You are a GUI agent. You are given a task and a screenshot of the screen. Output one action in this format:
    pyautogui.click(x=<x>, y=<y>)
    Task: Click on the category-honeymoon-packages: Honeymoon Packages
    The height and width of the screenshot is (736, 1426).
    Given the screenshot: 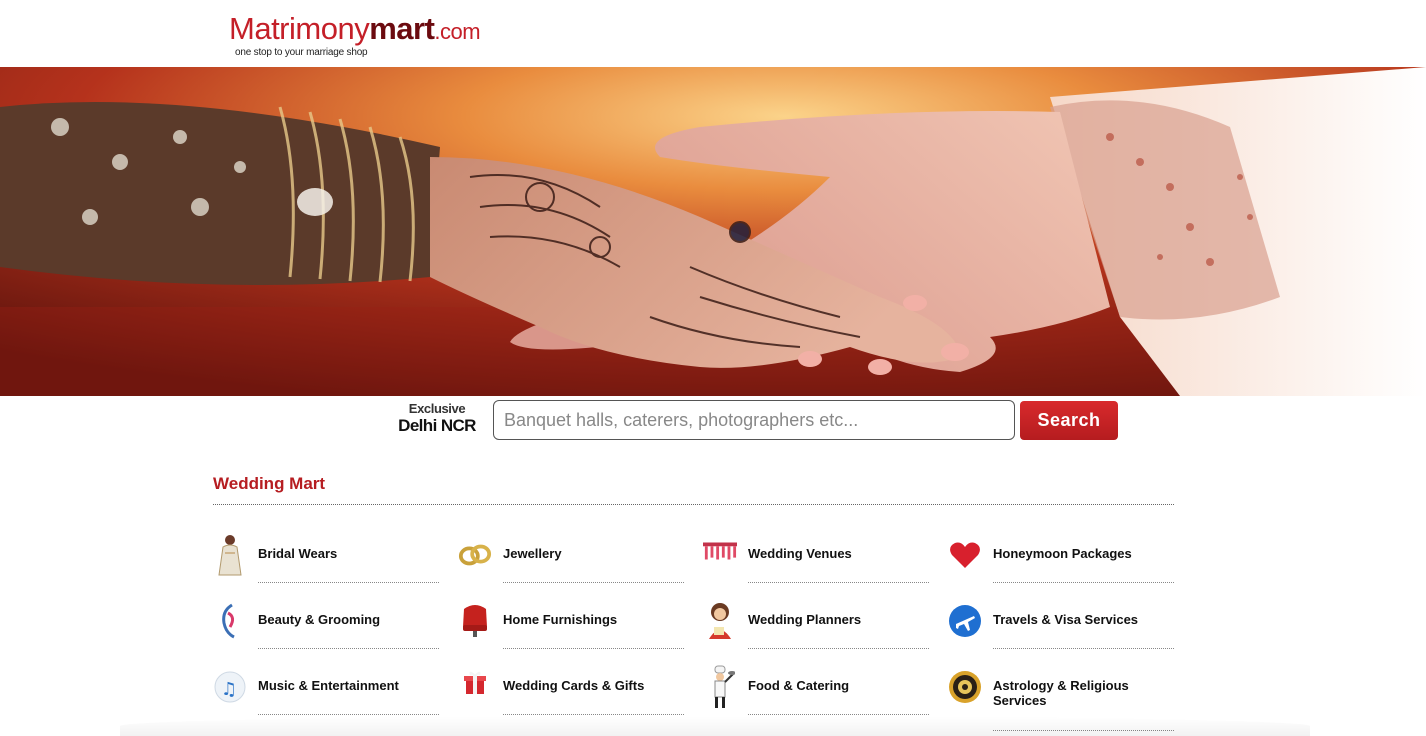 What is the action you would take?
    pyautogui.click(x=1061, y=557)
    